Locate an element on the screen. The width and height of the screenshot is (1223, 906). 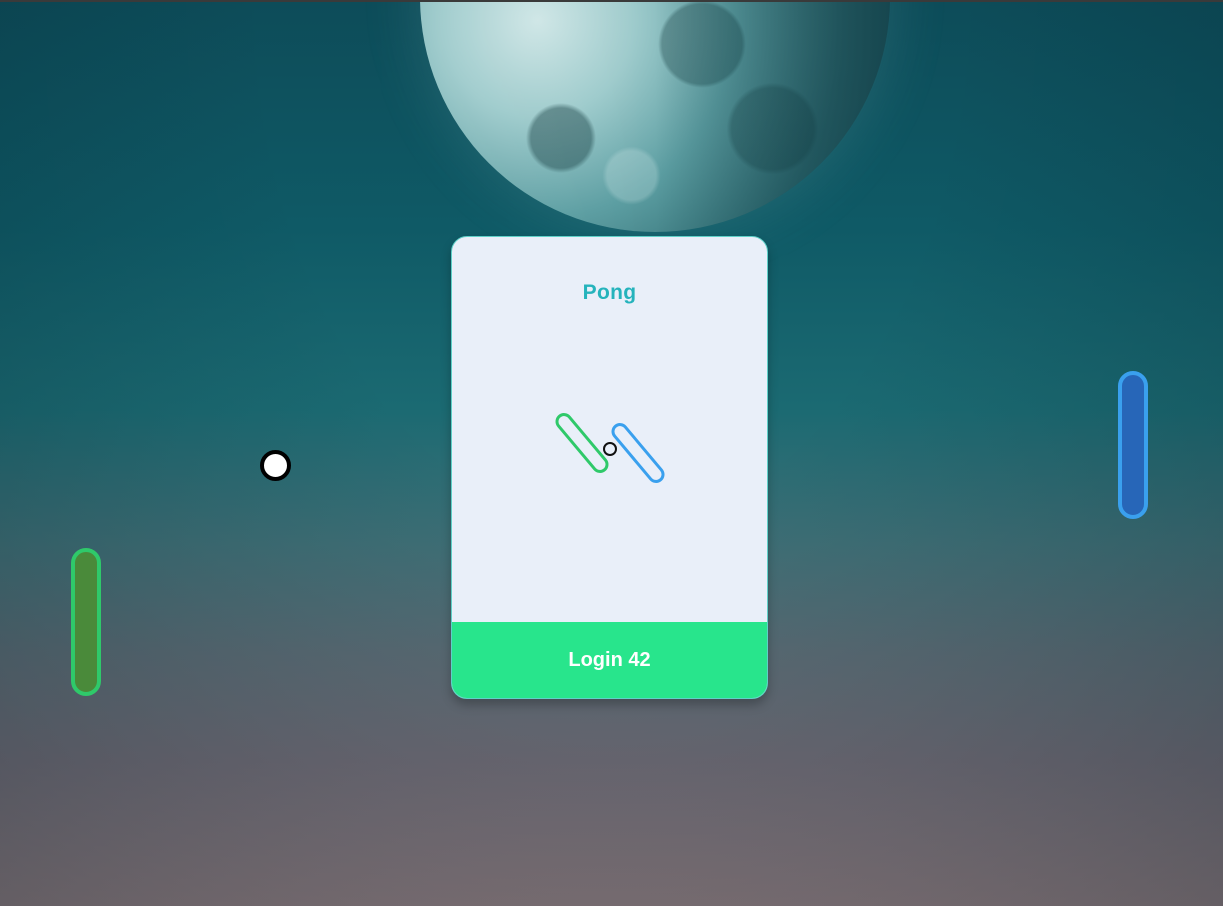
ball is located at coordinates (275, 465).